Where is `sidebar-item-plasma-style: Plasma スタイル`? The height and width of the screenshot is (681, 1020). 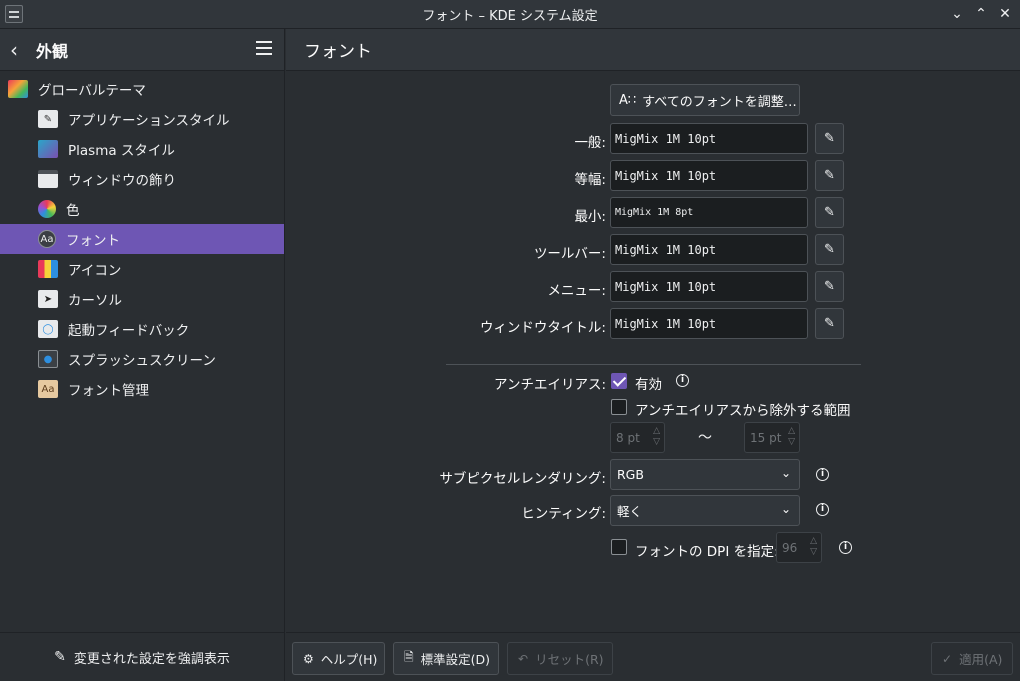 sidebar-item-plasma-style: Plasma スタイル is located at coordinates (142, 149).